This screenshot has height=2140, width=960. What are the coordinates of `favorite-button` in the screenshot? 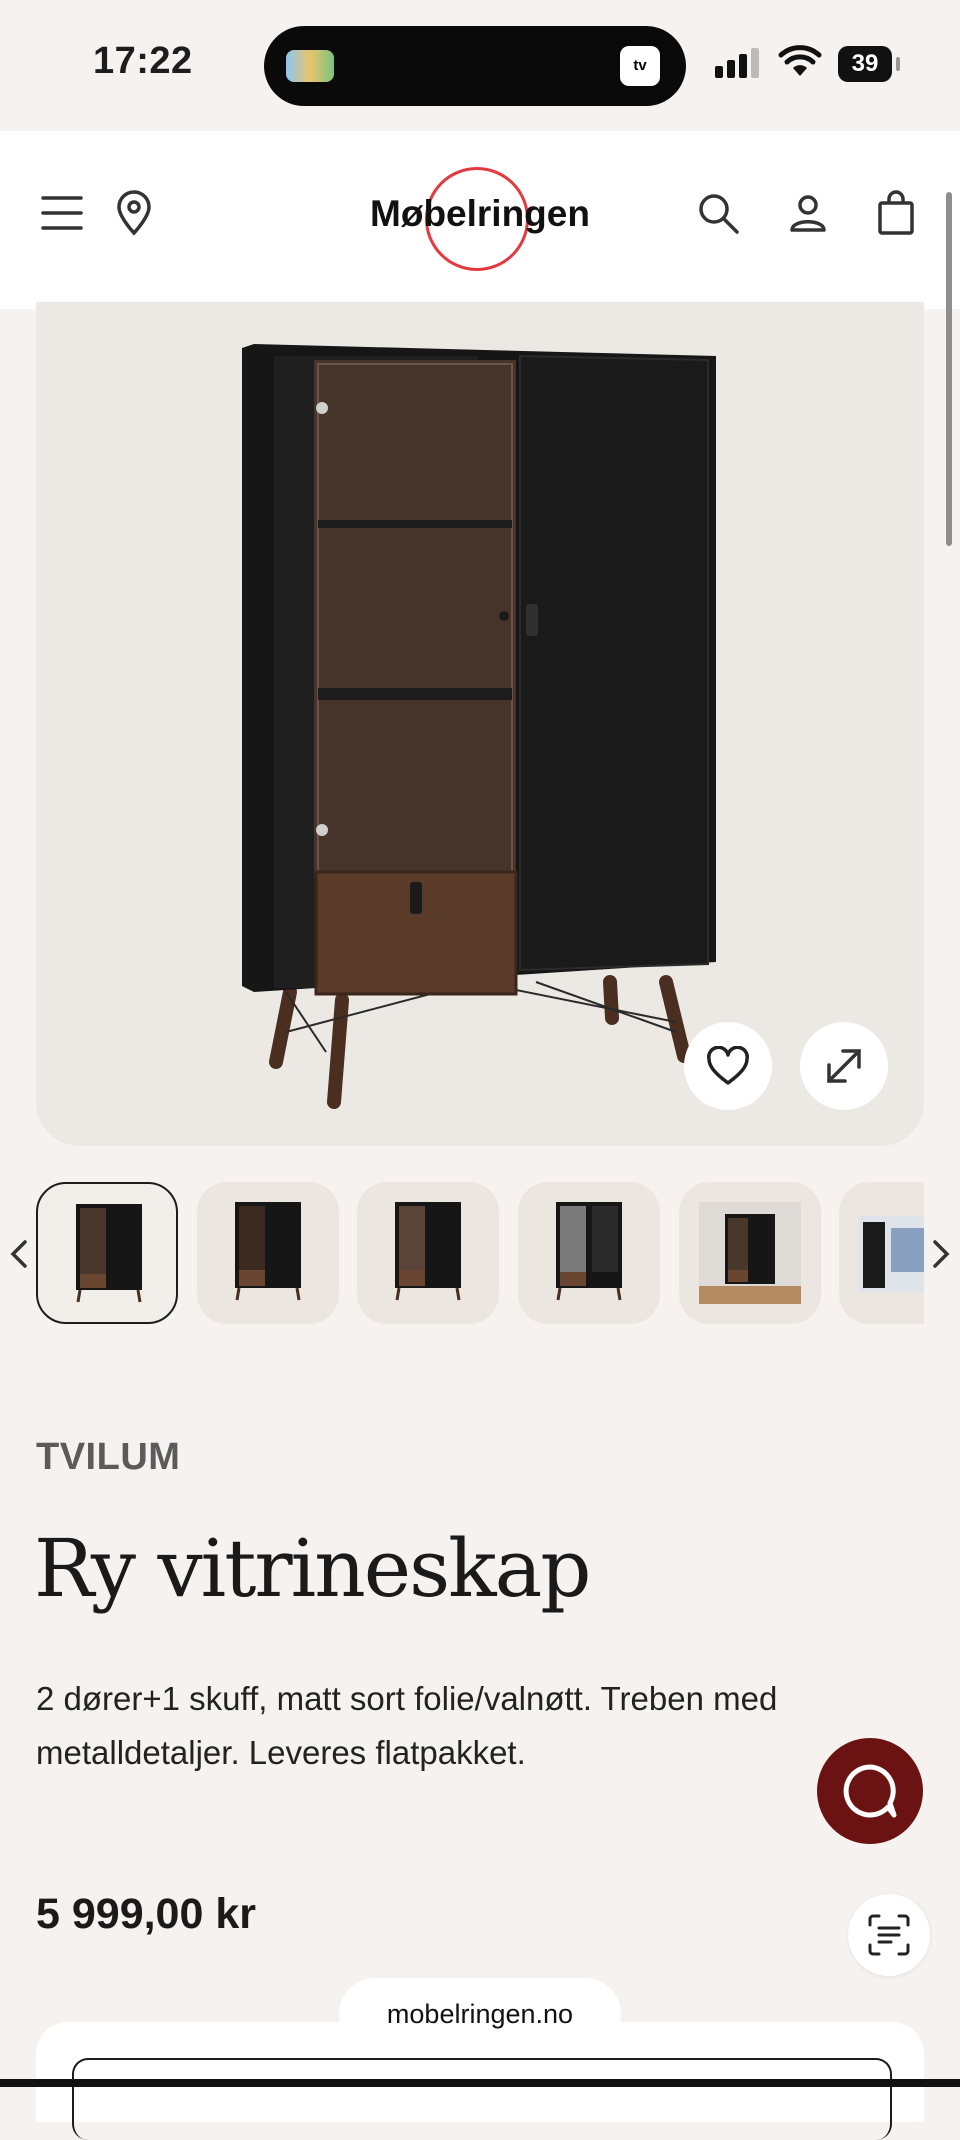 It's located at (728, 1066).